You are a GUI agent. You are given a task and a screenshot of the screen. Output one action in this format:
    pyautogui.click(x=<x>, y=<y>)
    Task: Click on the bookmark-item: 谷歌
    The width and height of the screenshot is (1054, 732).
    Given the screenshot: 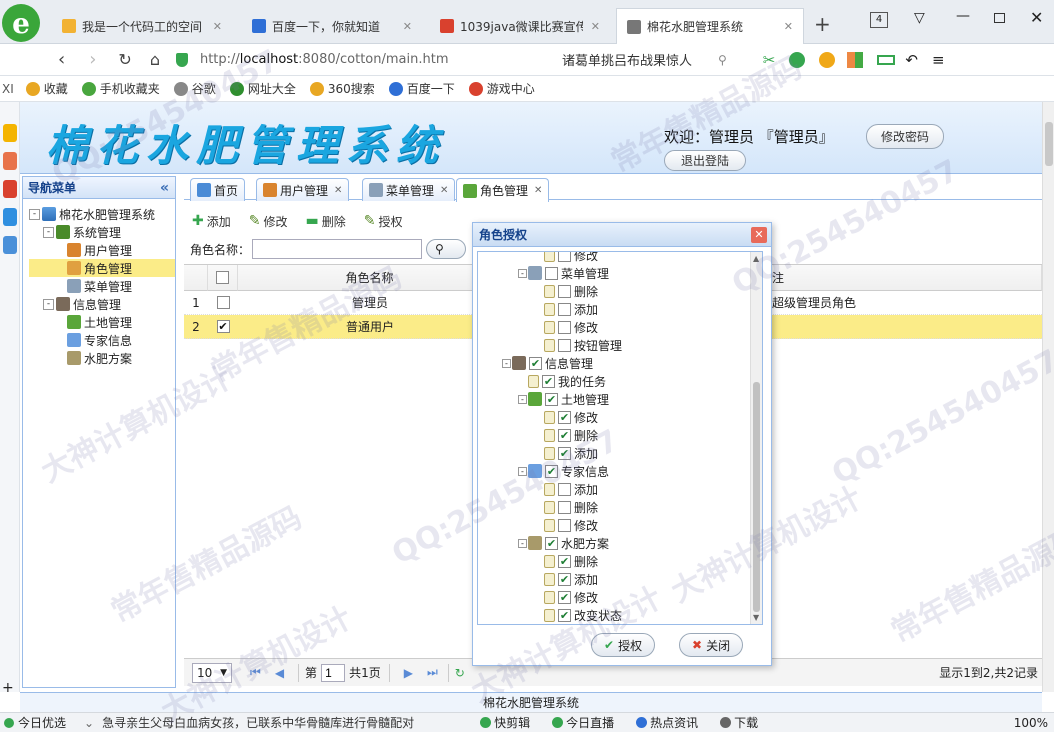 What is the action you would take?
    pyautogui.click(x=194, y=88)
    